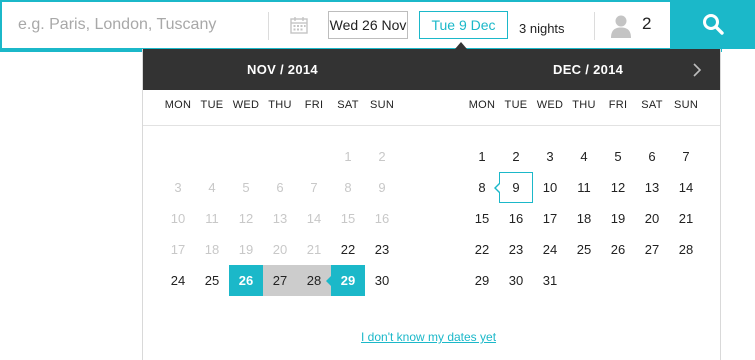 Image resolution: width=755 pixels, height=360 pixels. Describe the element at coordinates (646, 24) in the screenshot. I see `guests-count: 2` at that location.